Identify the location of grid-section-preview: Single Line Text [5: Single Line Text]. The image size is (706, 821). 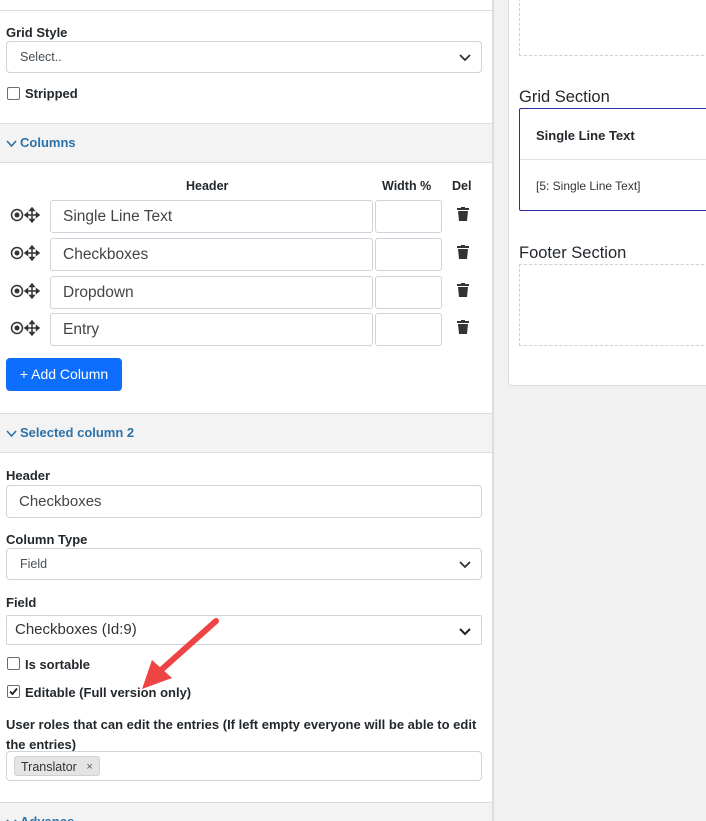
(612, 159).